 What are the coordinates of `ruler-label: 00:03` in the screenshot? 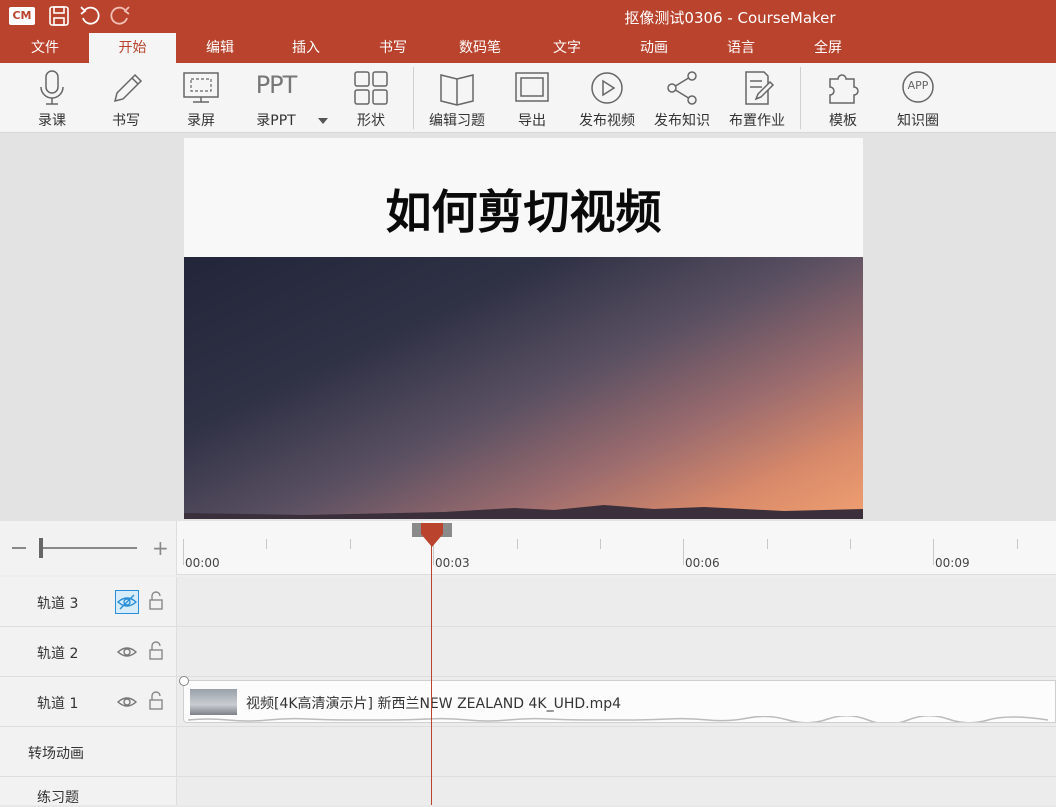 It's located at (452, 563).